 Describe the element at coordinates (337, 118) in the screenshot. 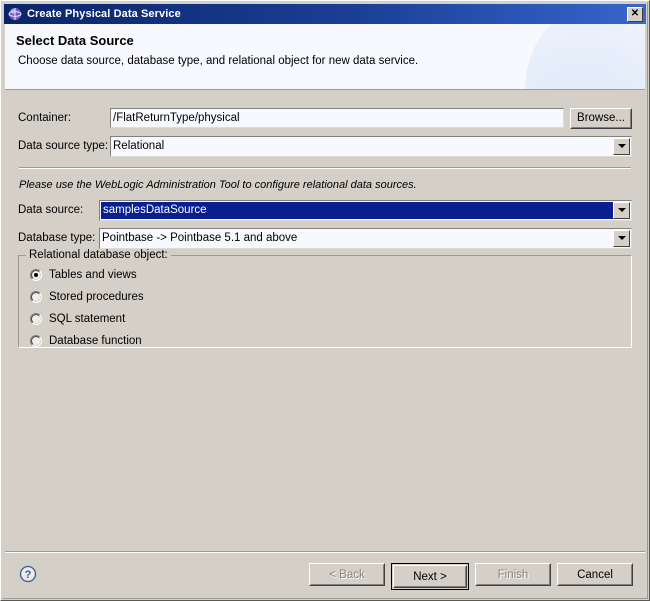

I see `container-input: /FlatReturnType/physical` at that location.